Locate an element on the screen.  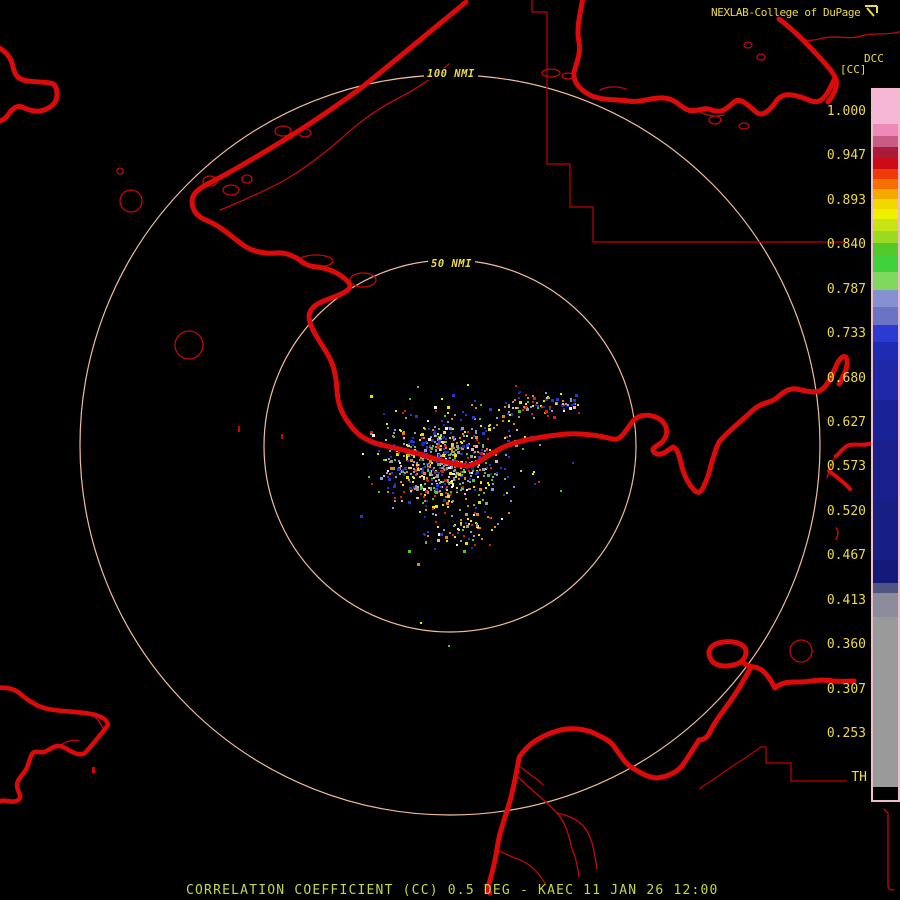
colorbar-threshold-label: TH is located at coordinates (859, 777).